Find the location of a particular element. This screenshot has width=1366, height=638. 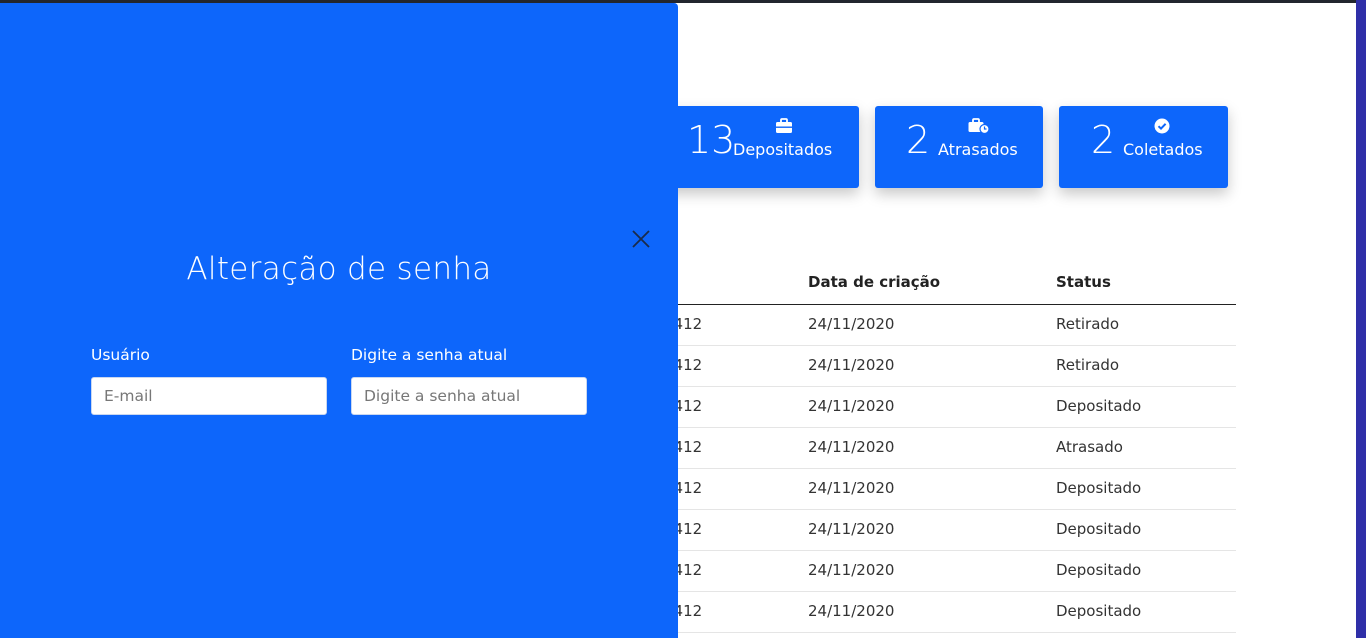

check-circle-icon is located at coordinates (1162, 126).